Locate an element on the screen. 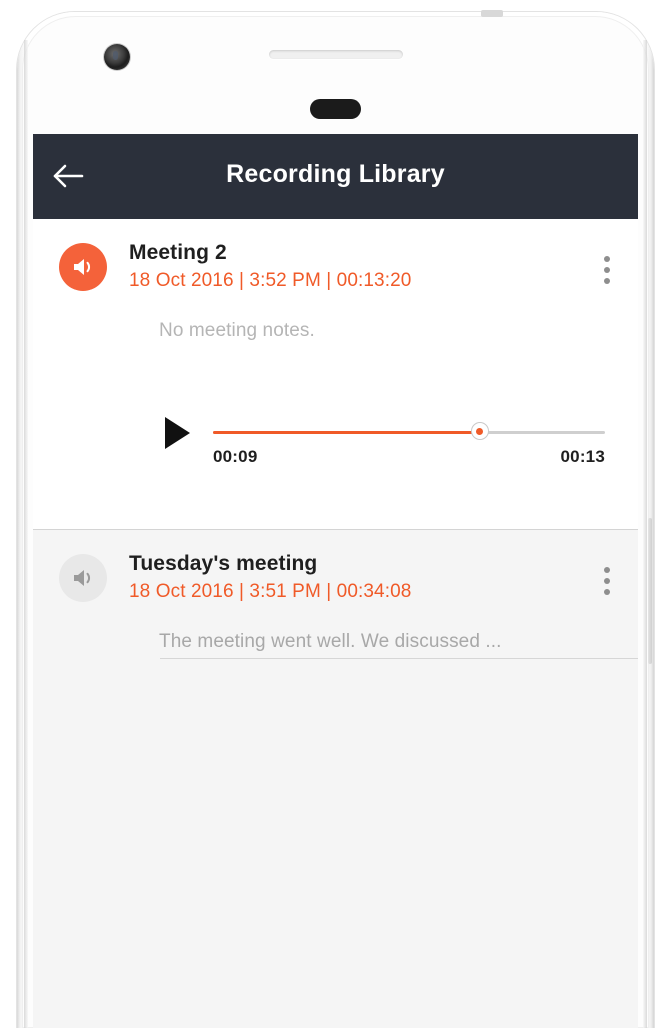 The image size is (671, 1028). current-time: 00:09 is located at coordinates (235, 456).